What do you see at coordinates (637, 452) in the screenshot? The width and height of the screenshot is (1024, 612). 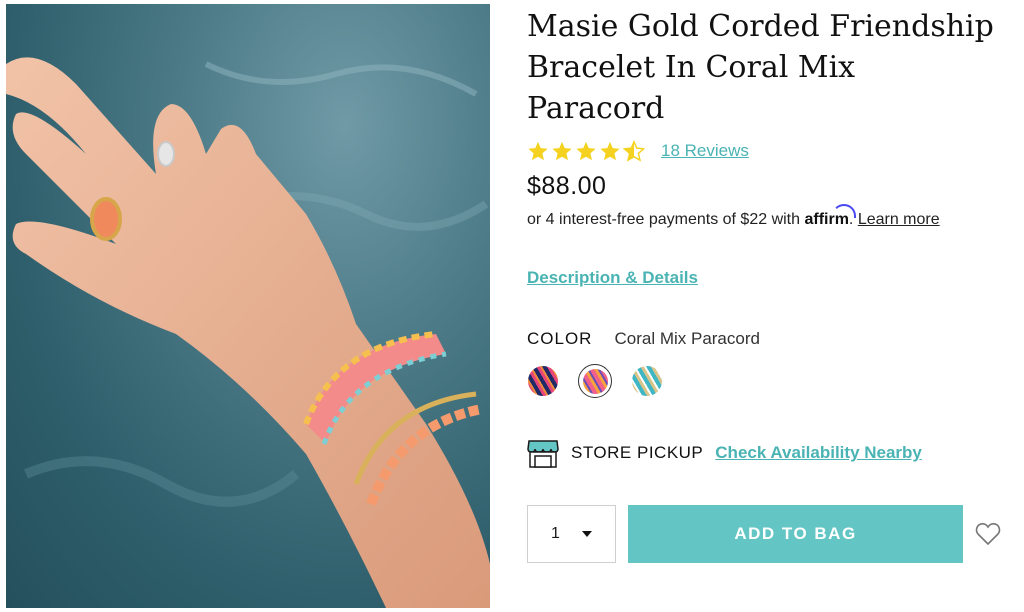 I see `store-pickup-label: STORE PICKUP` at bounding box center [637, 452].